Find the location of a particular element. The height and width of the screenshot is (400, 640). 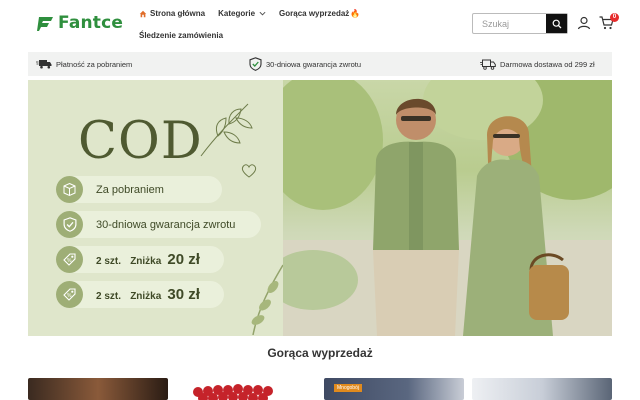

product-thumbnail is located at coordinates (233, 392).